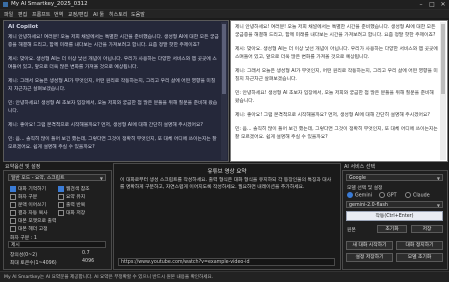 Image resolution: width=449 pixels, height=282 pixels. Describe the element at coordinates (76, 197) in the screenshot. I see `check-label: 요약 유지` at that location.